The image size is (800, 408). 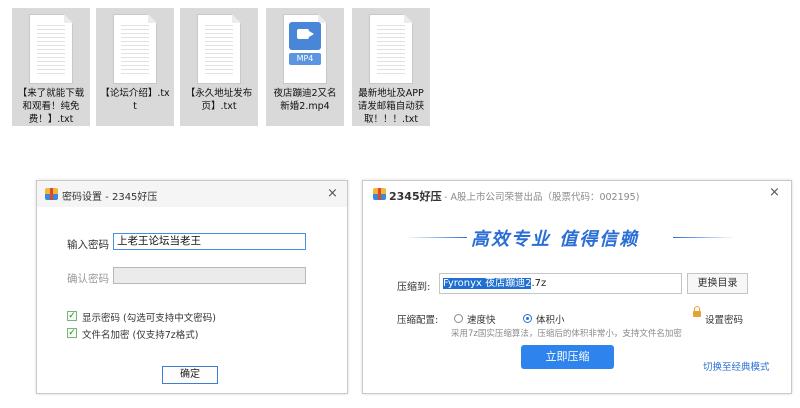 I want to click on small-size-option-label: 体积小, so click(x=550, y=320).